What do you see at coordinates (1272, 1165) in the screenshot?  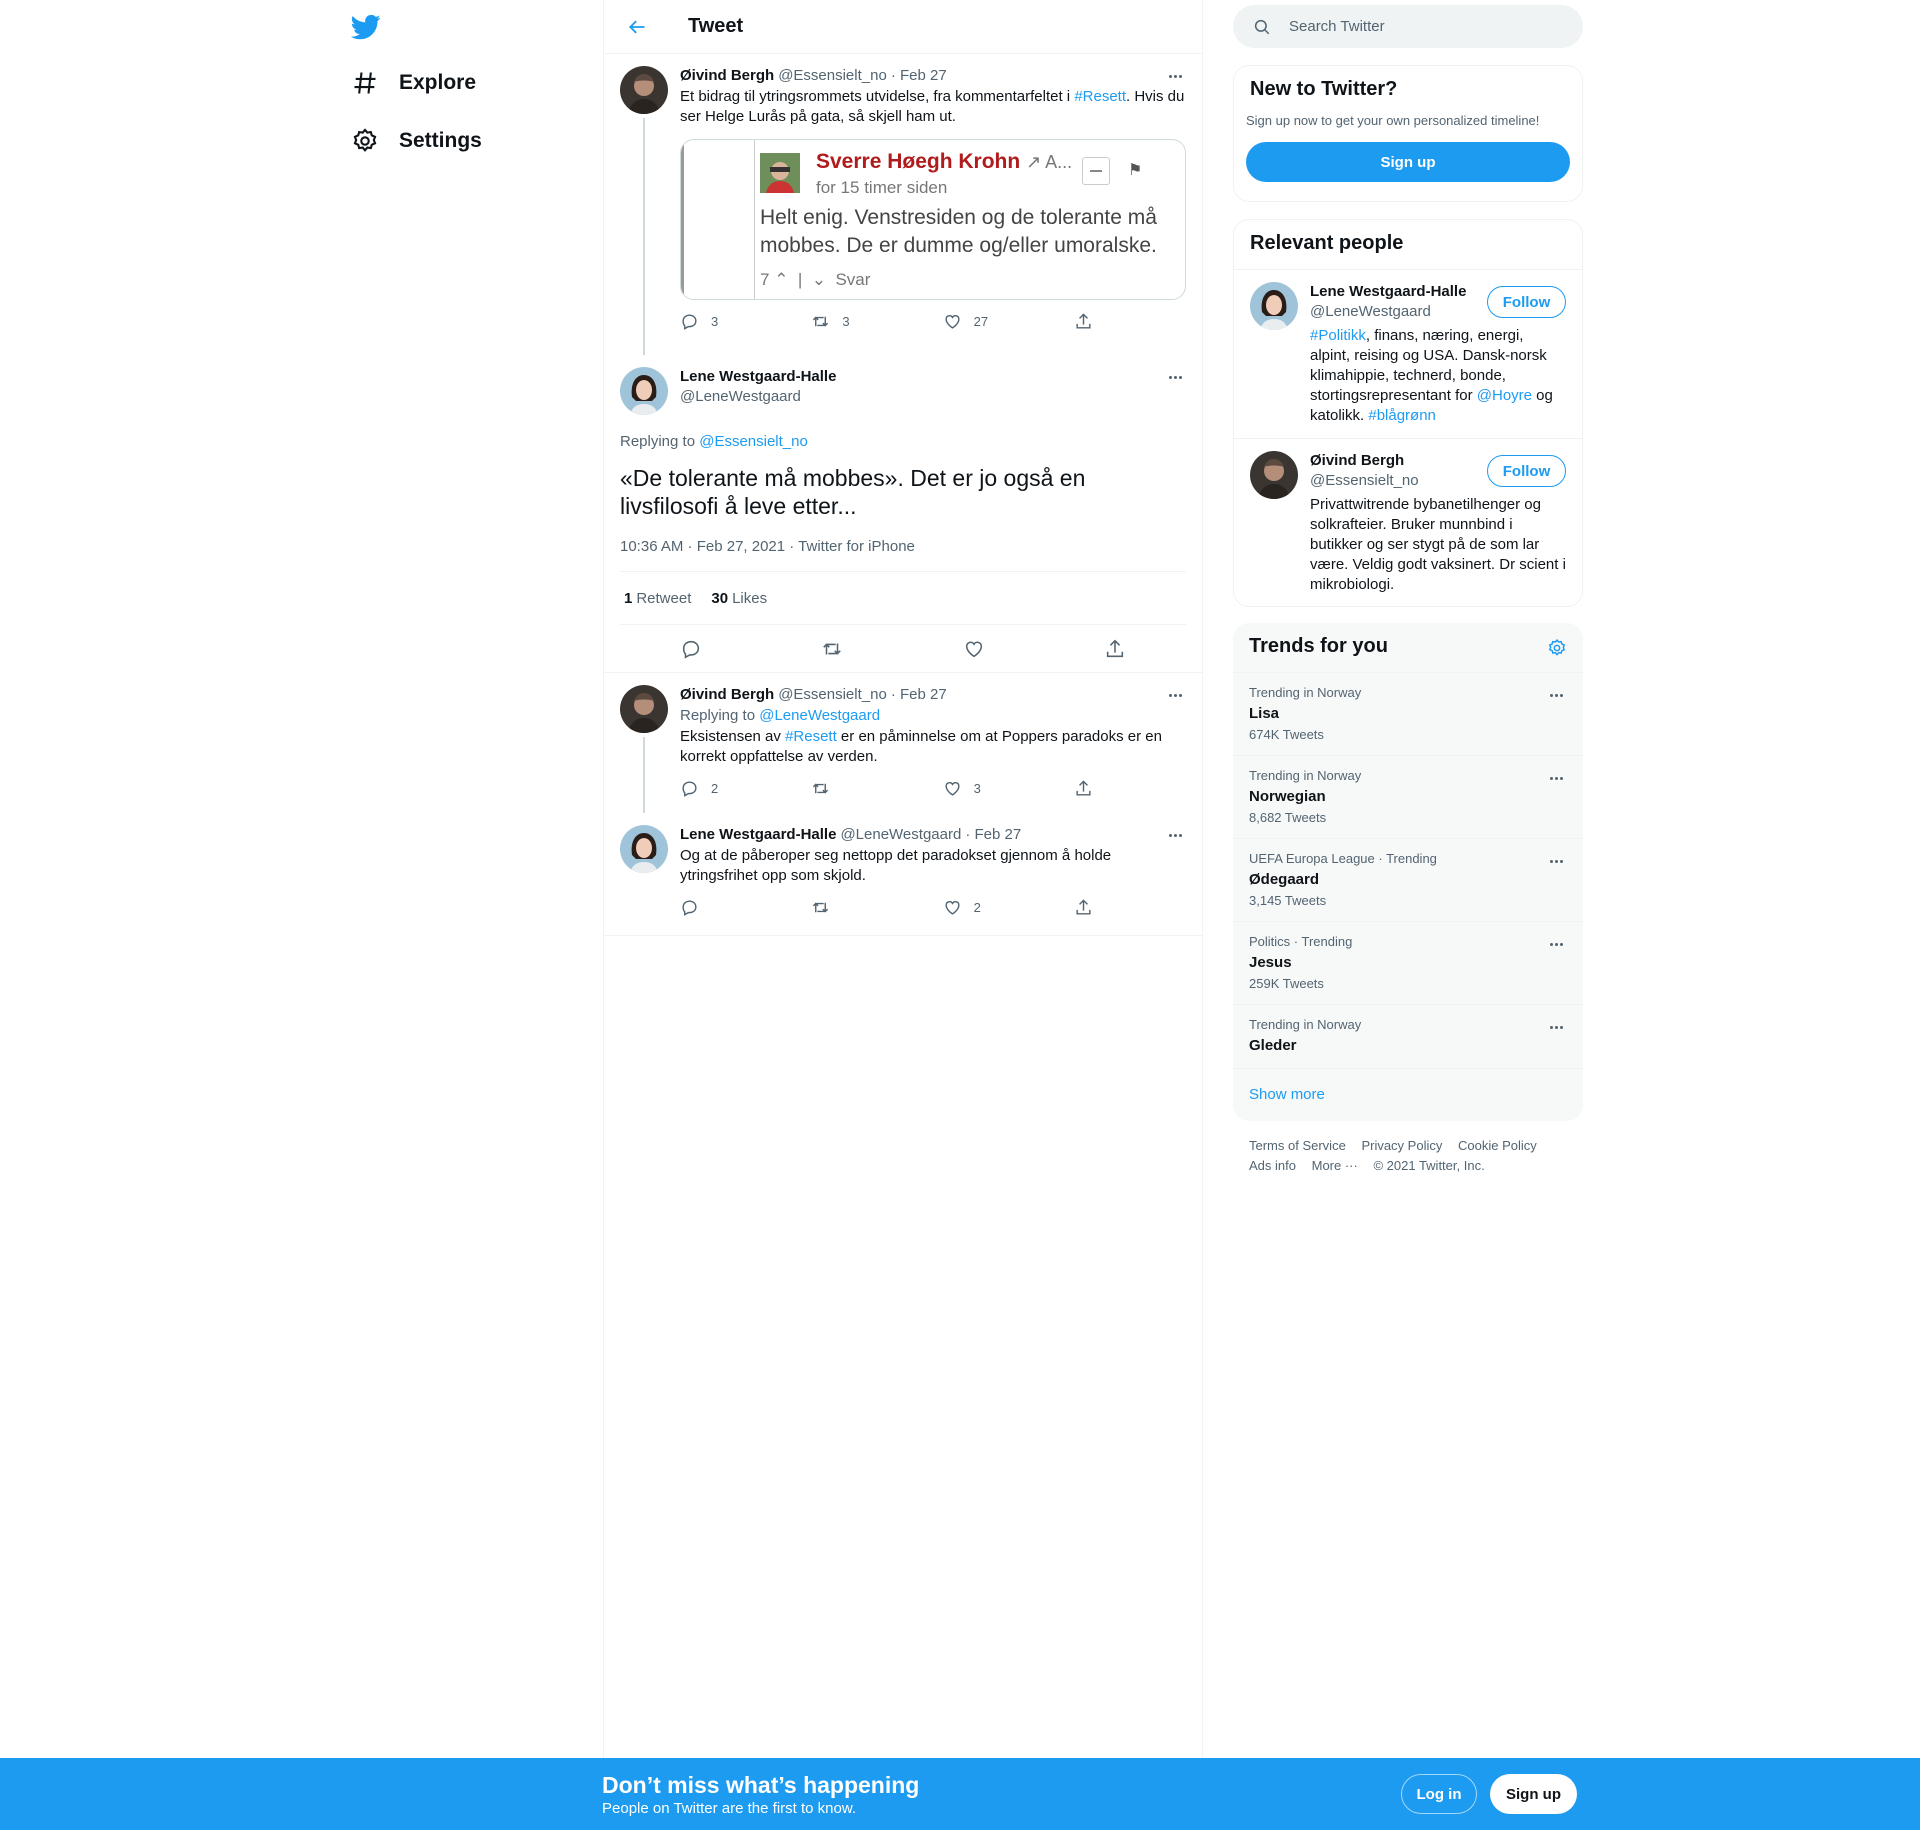 I see `footer-link: Ads info` at bounding box center [1272, 1165].